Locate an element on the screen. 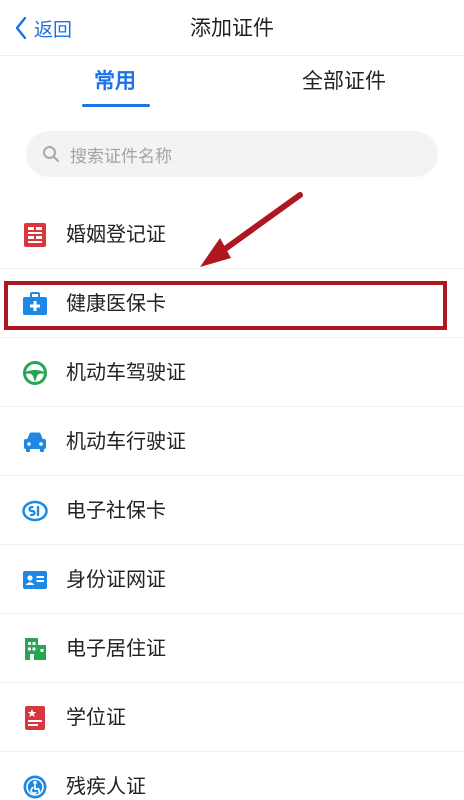  list-item-label: 残疾人证 is located at coordinates (106, 786).